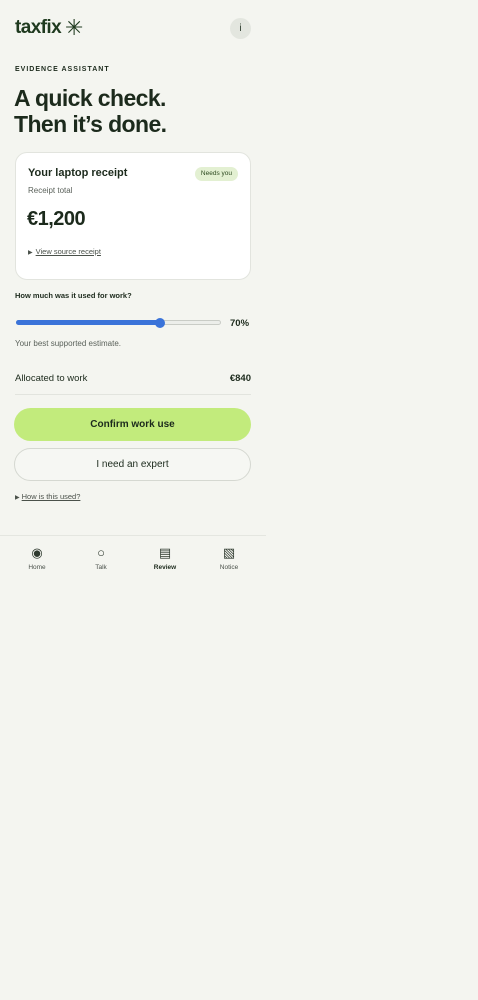 The height and width of the screenshot is (1000, 478). I want to click on taxfix-logo: taxfix ✳, so click(49, 28).